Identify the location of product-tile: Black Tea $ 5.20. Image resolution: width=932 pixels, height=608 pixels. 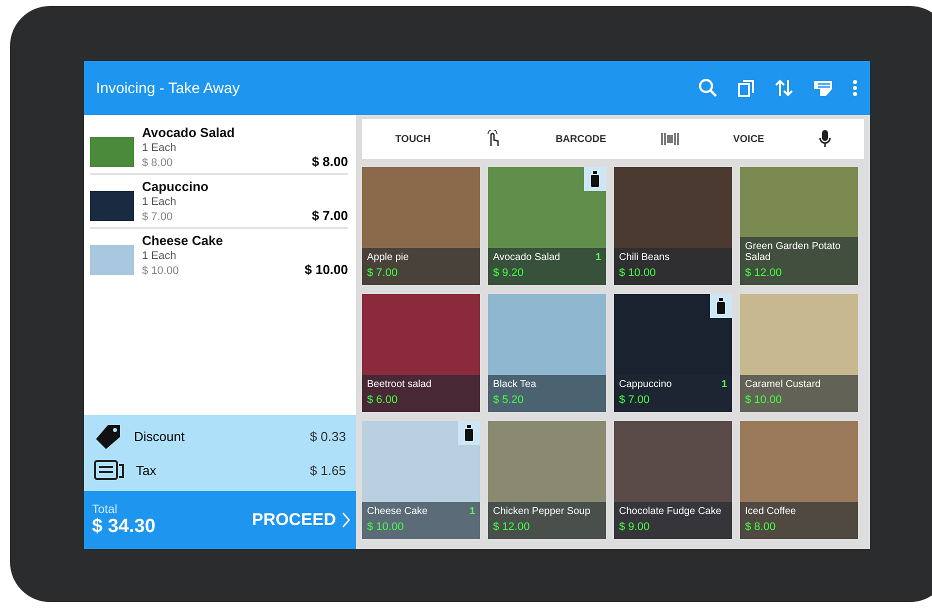
(547, 353).